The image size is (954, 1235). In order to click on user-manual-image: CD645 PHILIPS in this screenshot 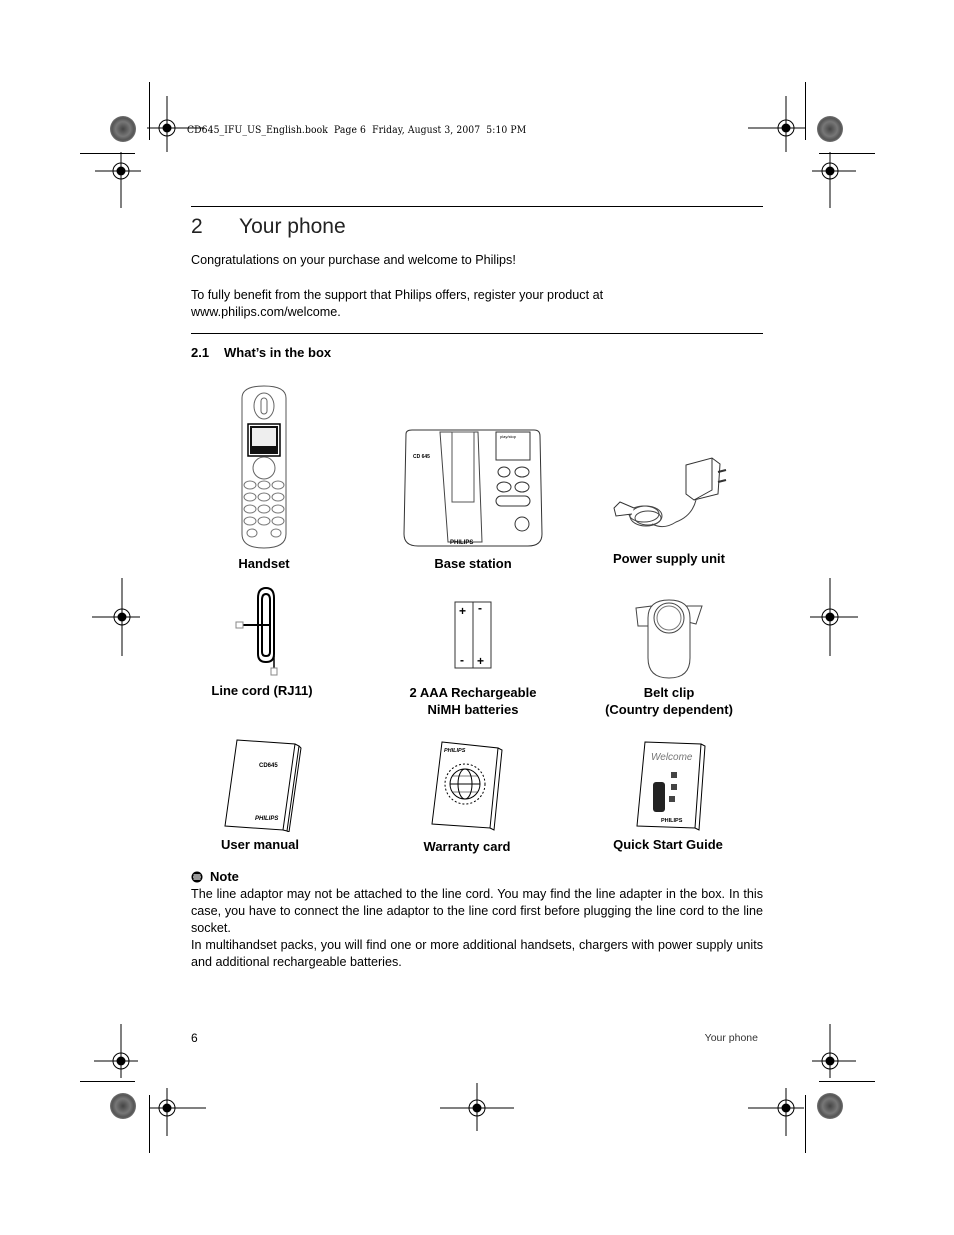, I will do `click(263, 785)`.